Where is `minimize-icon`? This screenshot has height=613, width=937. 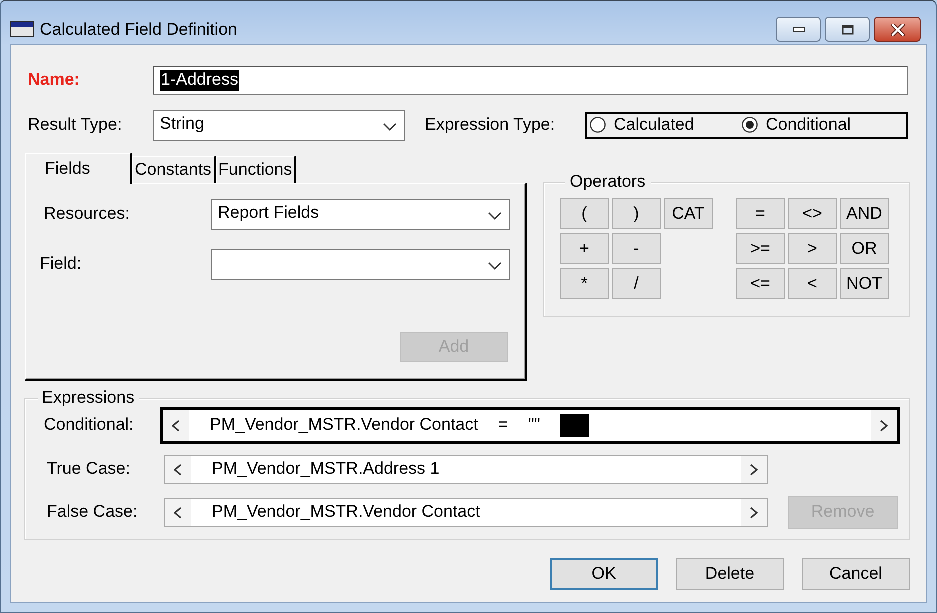
minimize-icon is located at coordinates (798, 29).